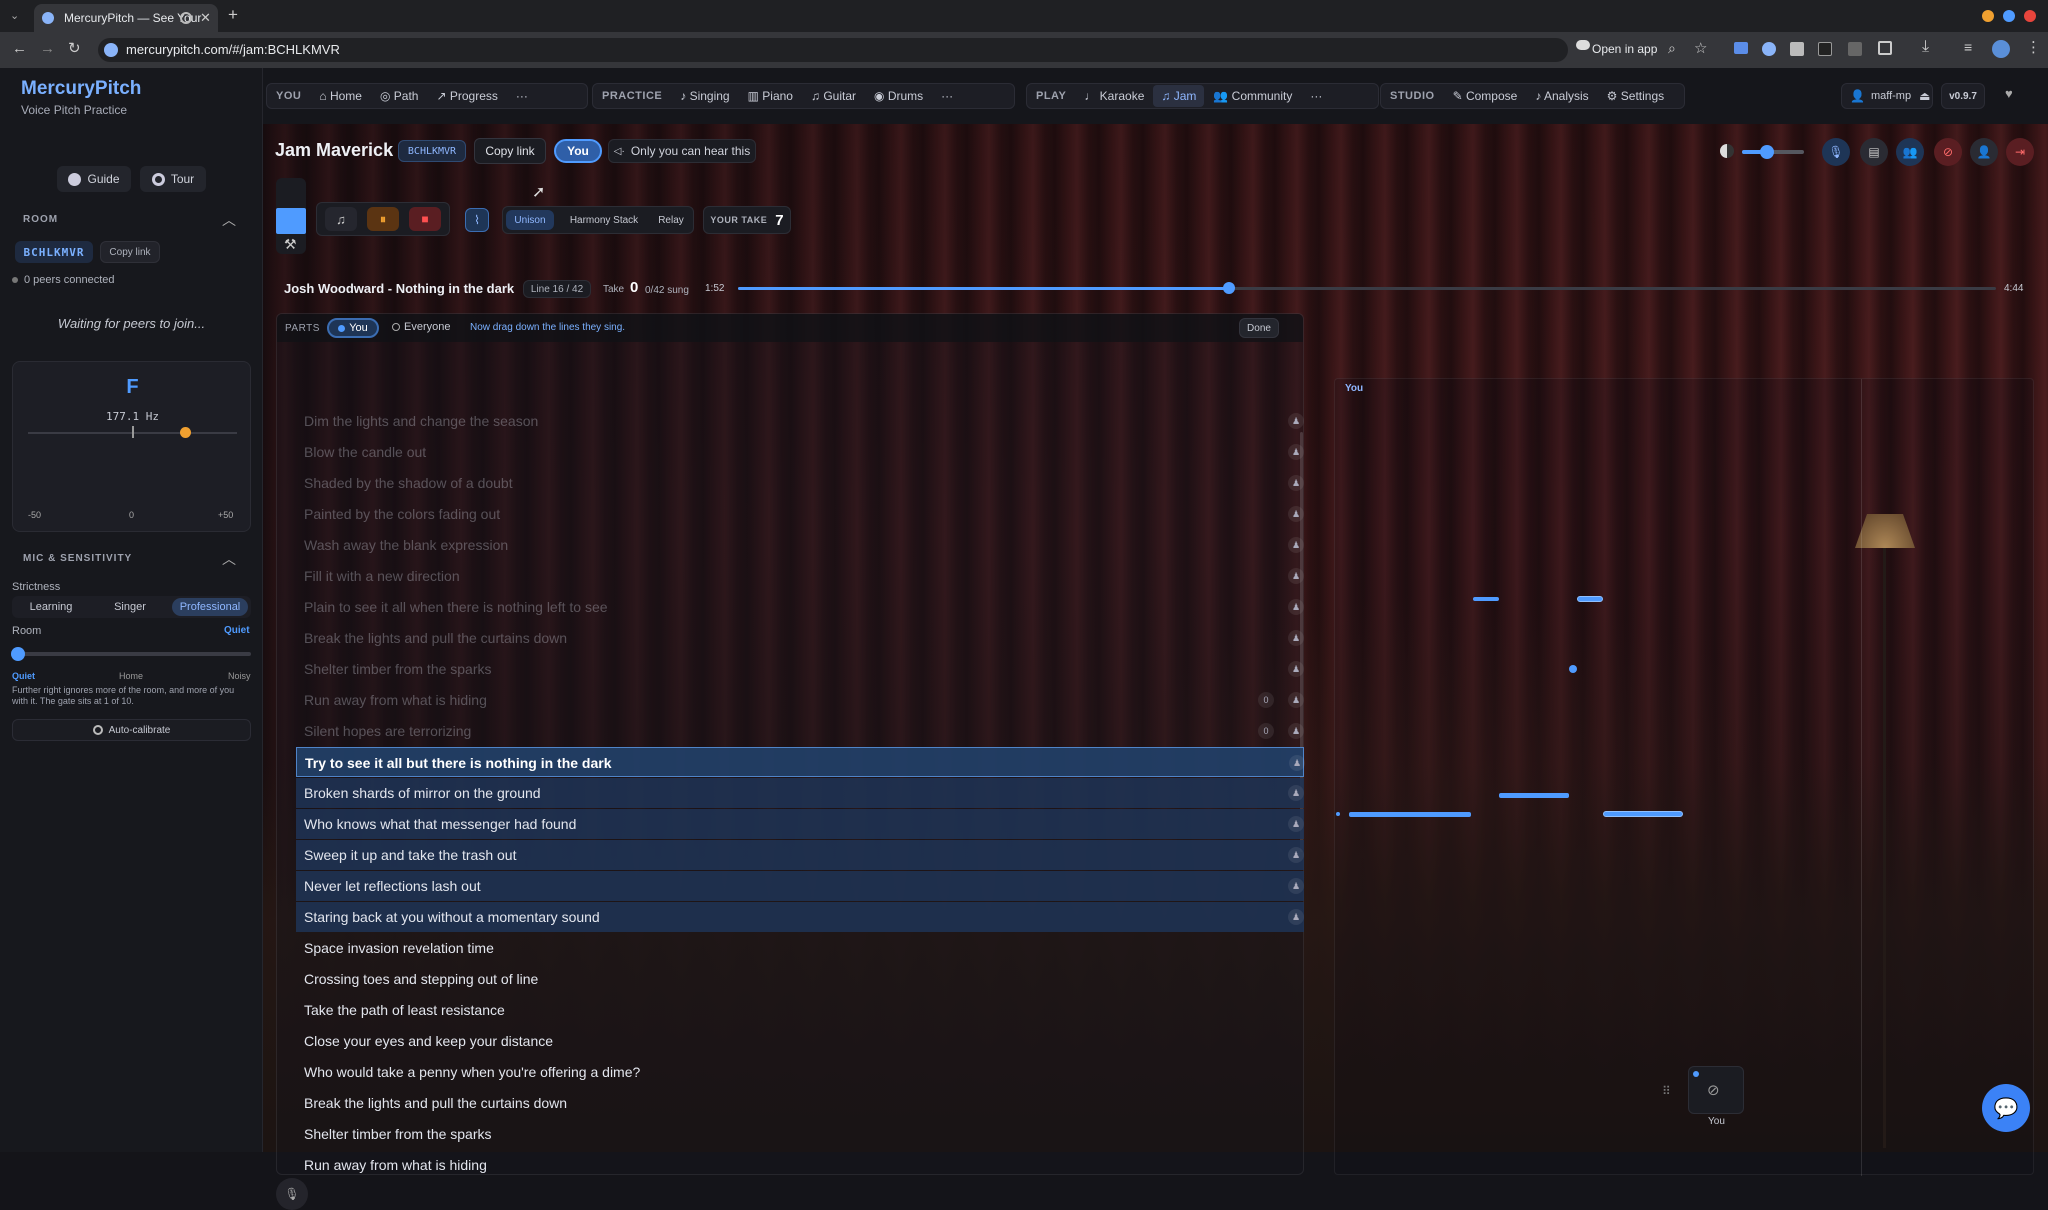  I want to click on lyric-line: Broken shards of mirror on the ground ♟, so click(800, 793).